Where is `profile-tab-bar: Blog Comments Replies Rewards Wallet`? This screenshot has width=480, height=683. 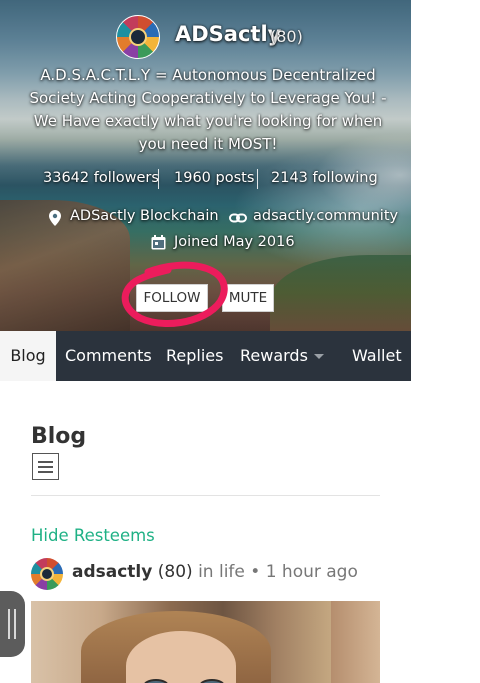 profile-tab-bar: Blog Comments Replies Rewards Wallet is located at coordinates (205, 356).